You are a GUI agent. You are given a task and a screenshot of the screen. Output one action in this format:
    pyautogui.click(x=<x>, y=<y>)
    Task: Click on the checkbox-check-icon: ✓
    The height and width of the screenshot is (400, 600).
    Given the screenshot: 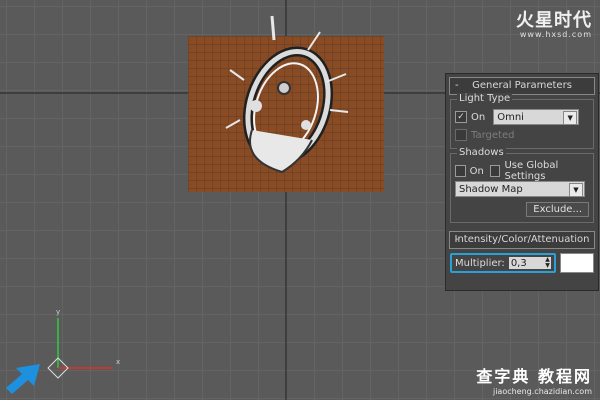 What is the action you would take?
    pyautogui.click(x=461, y=117)
    